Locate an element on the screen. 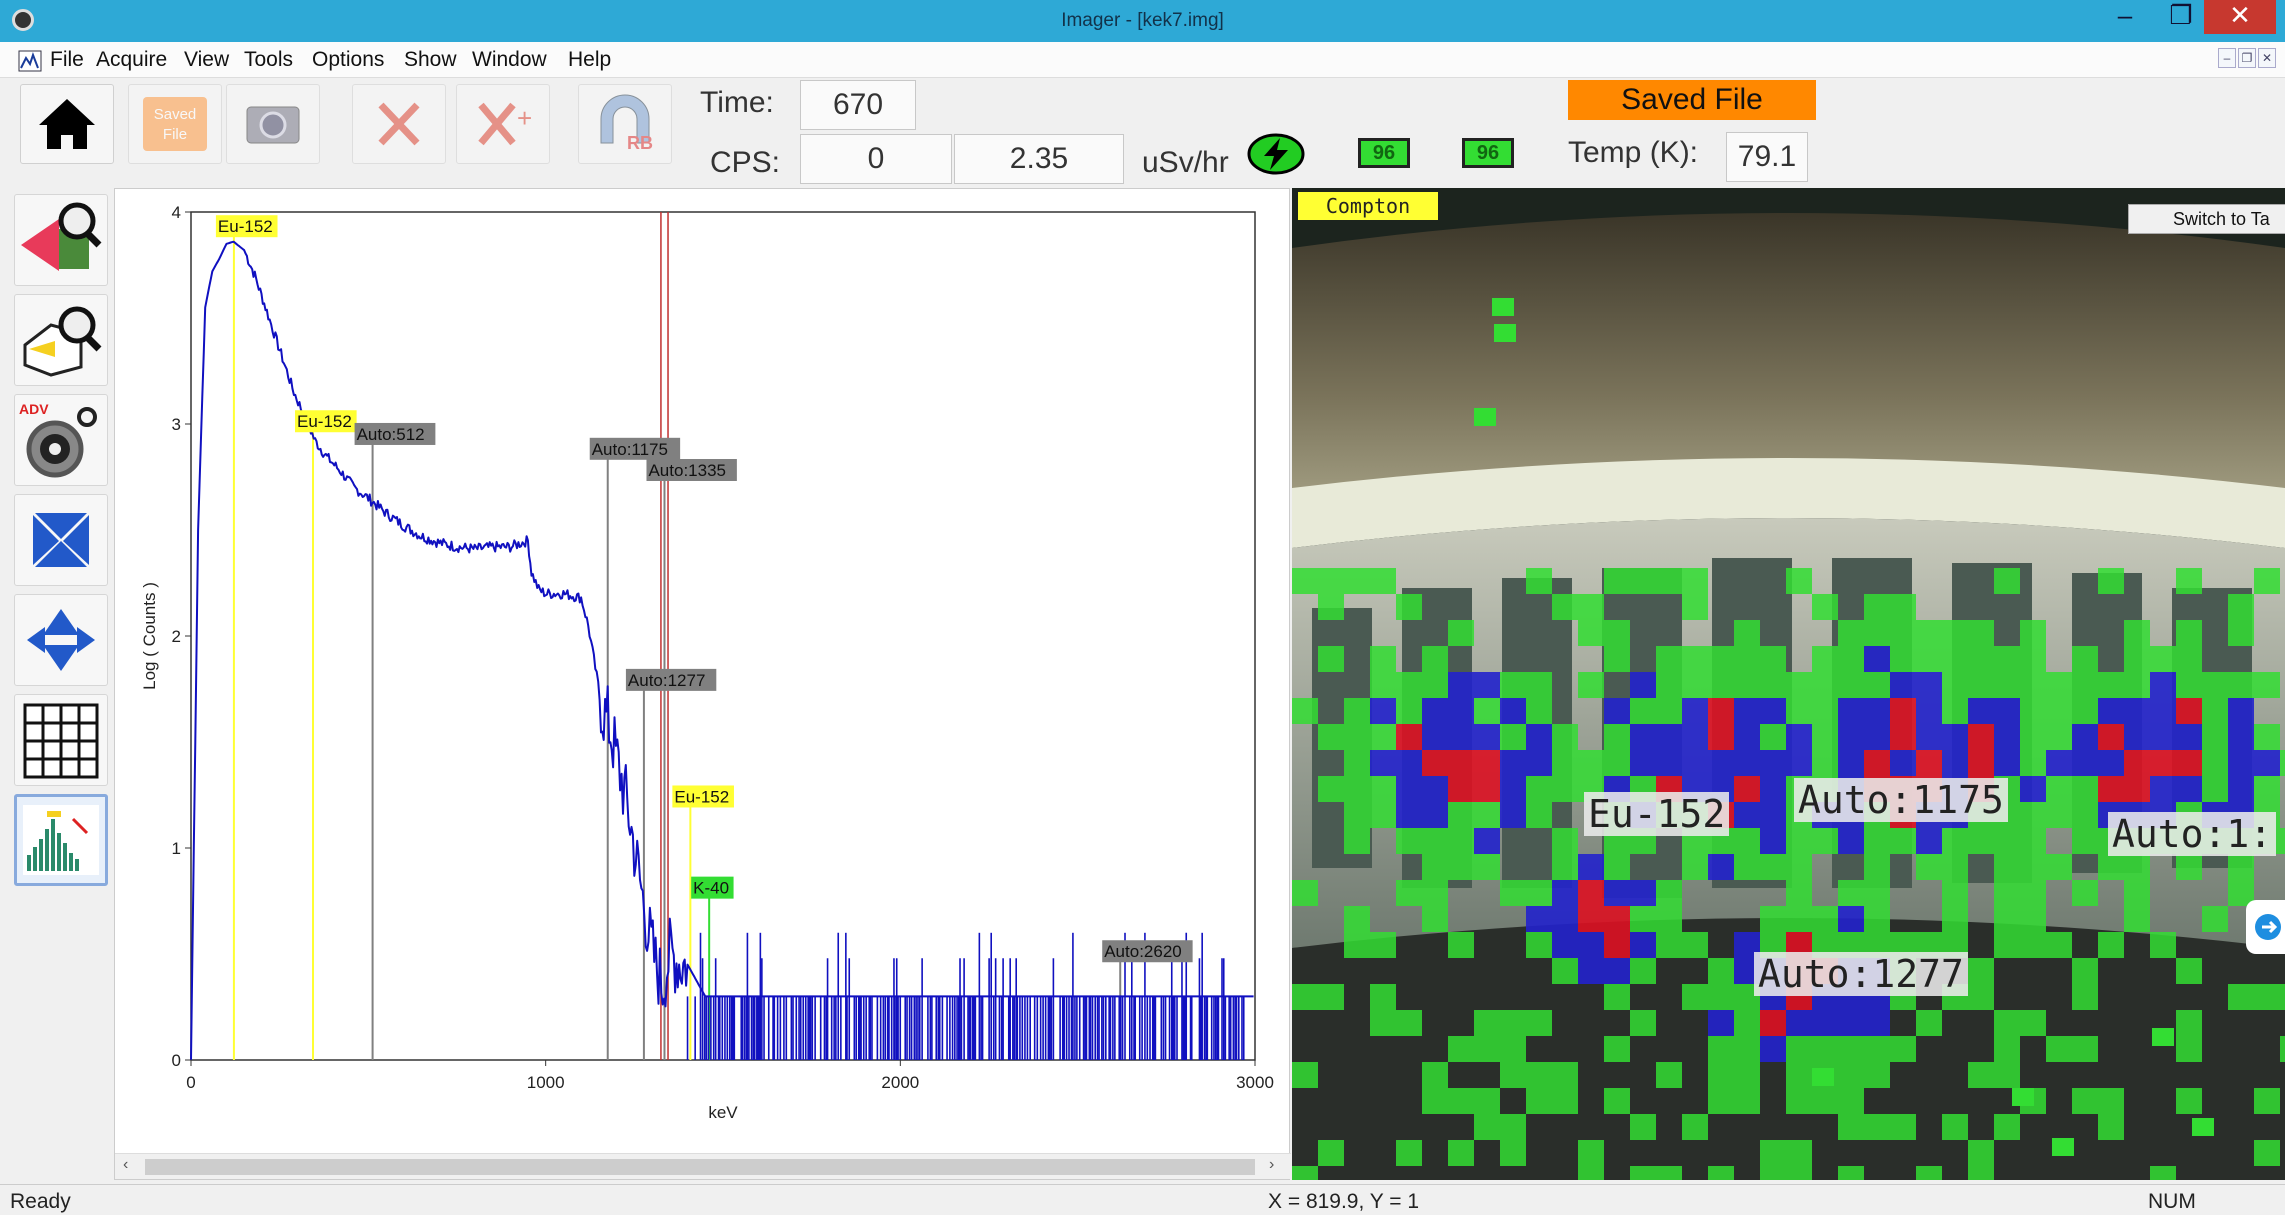 This screenshot has height=1215, width=2285. menu-tools: Tools is located at coordinates (268, 60).